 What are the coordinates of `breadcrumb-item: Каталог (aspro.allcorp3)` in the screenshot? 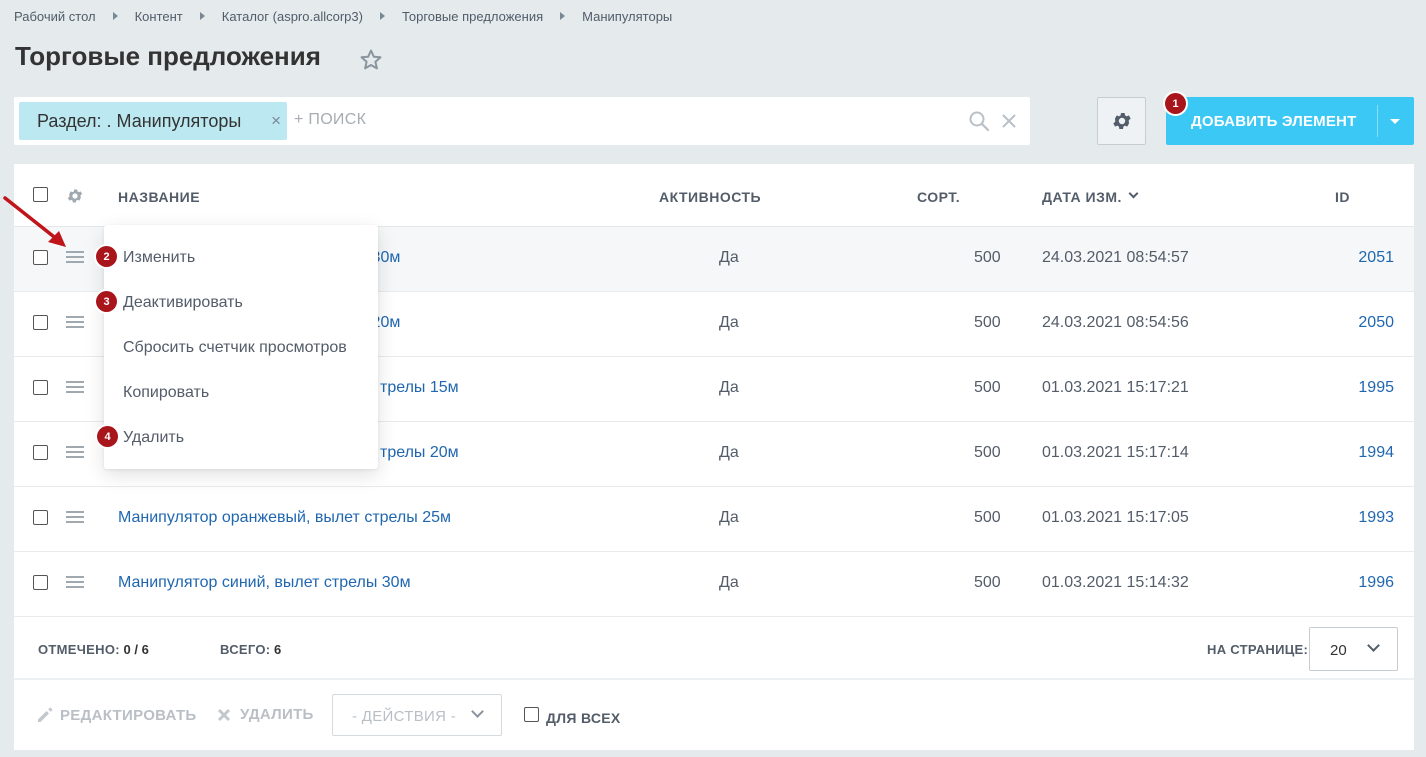 It's located at (292, 16).